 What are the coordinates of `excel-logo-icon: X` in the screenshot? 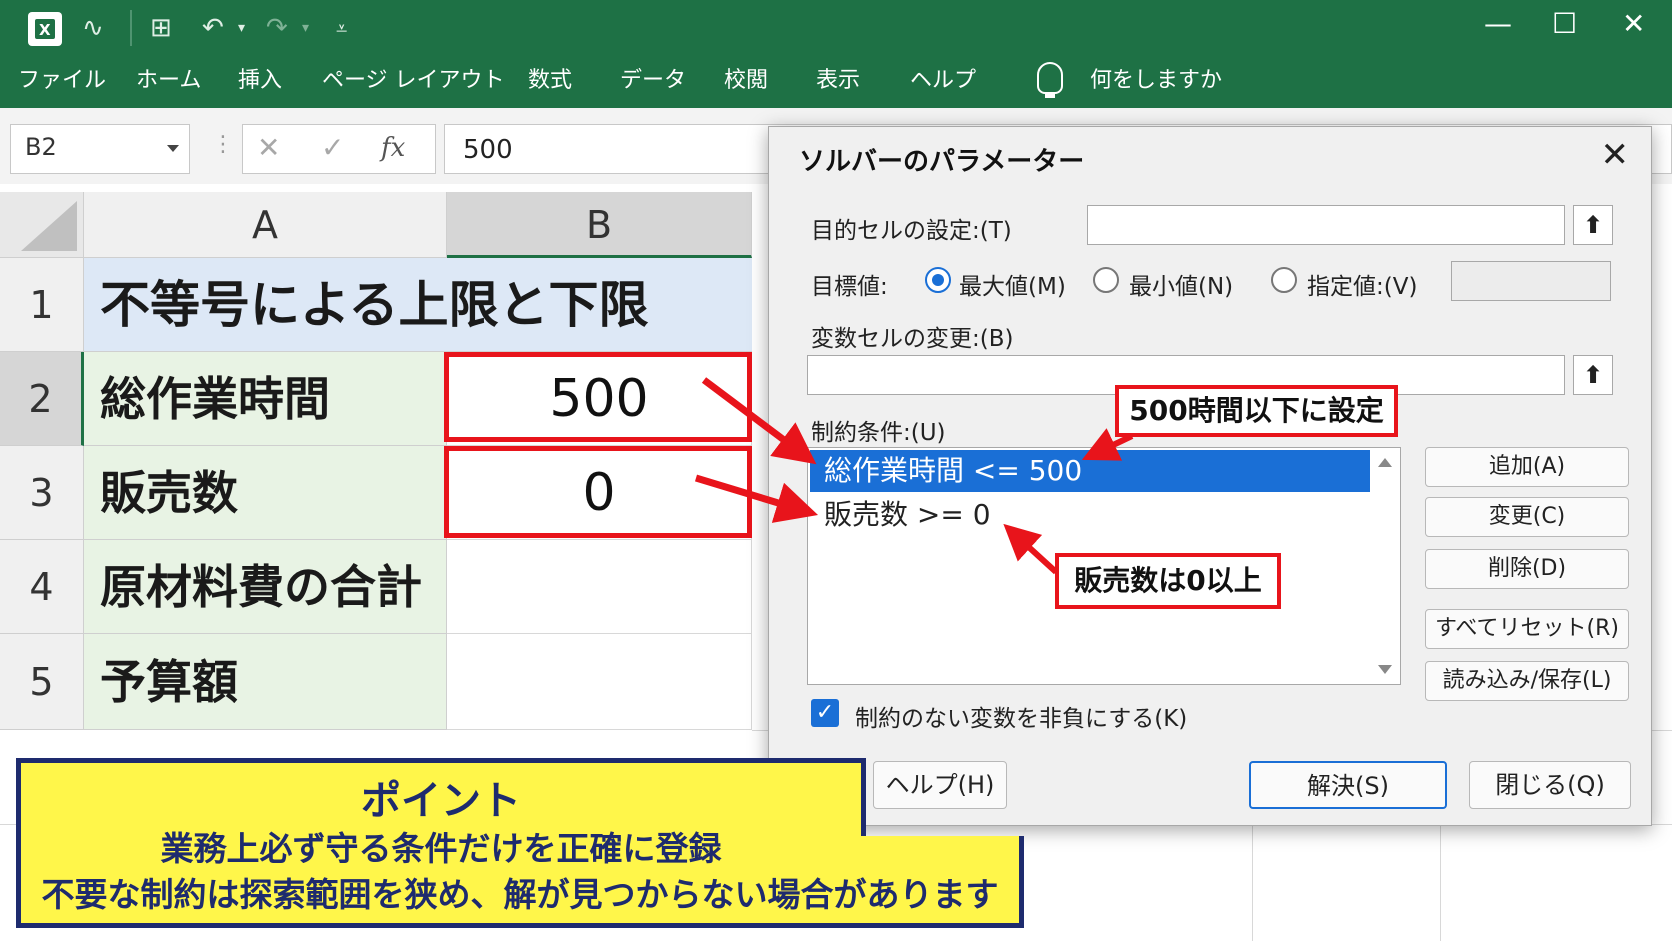 It's located at (45, 29).